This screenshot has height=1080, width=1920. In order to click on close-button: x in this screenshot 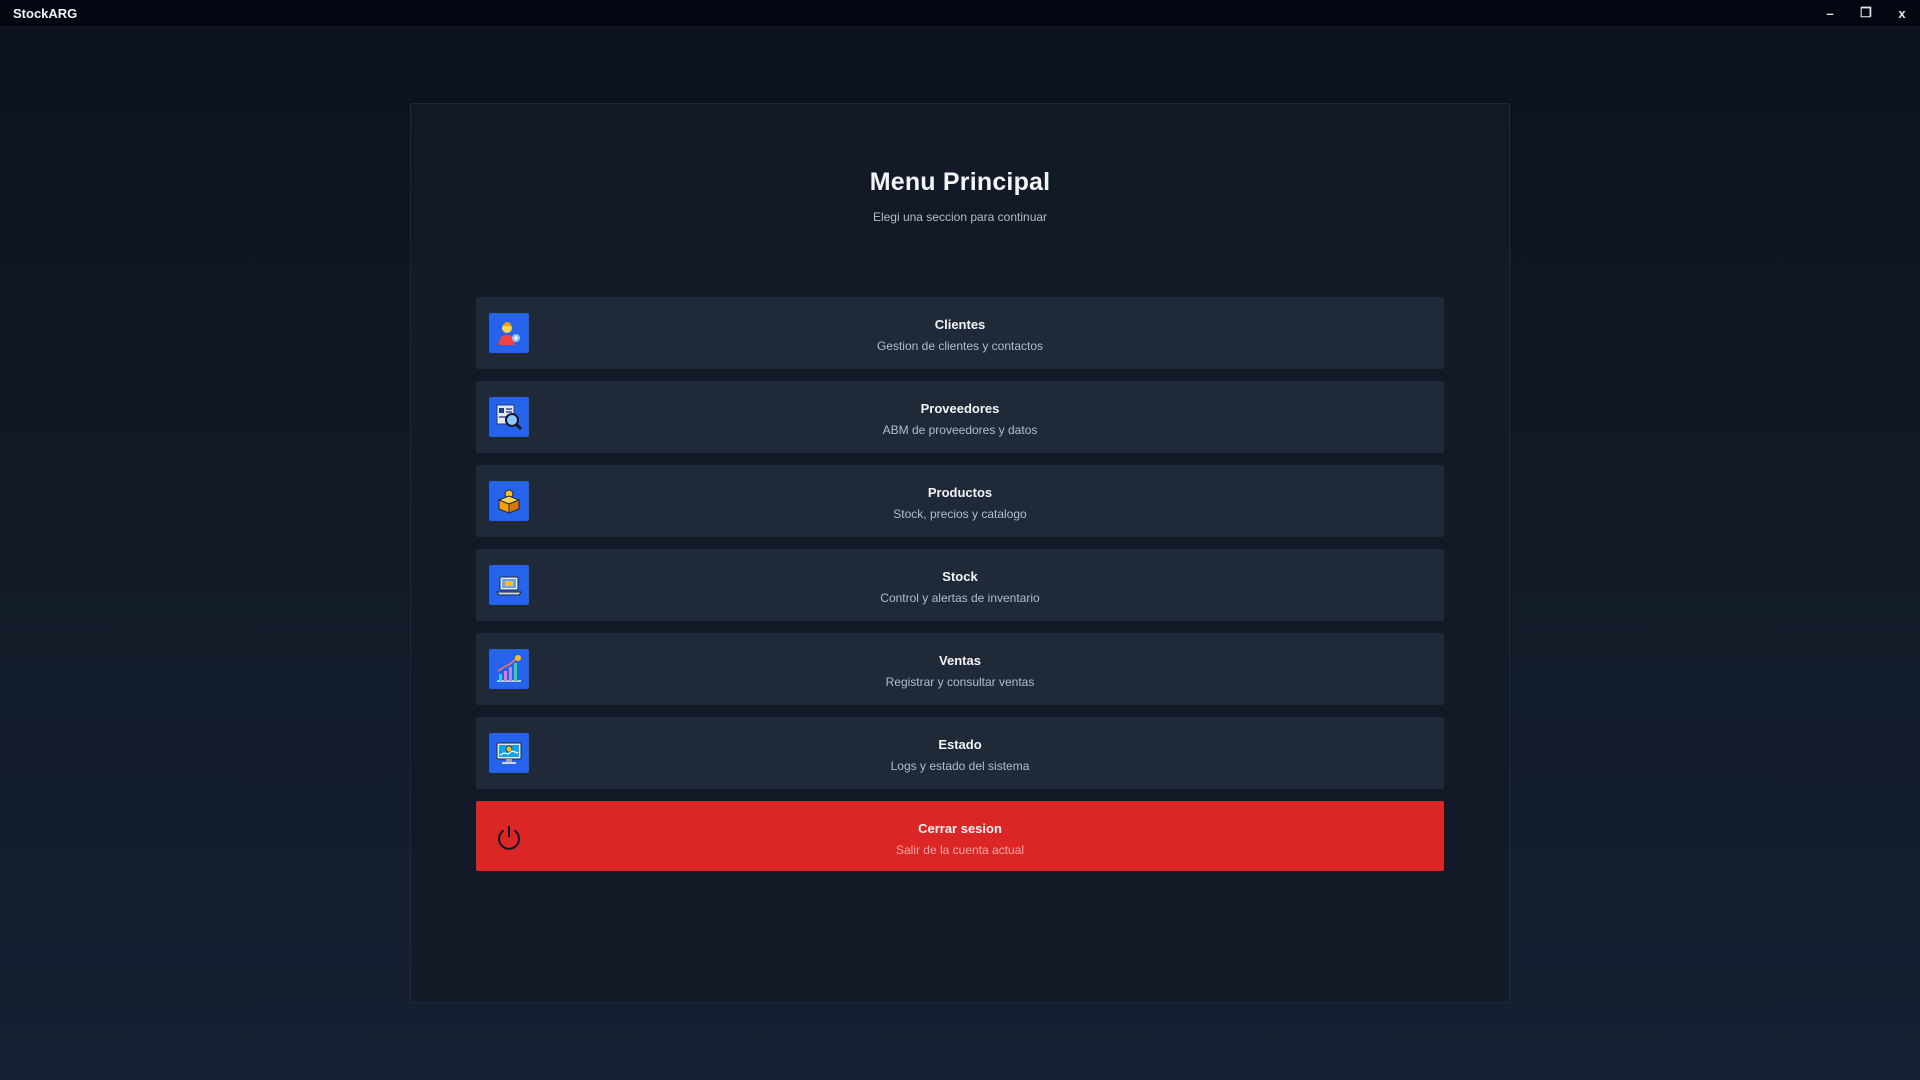, I will do `click(1902, 13)`.